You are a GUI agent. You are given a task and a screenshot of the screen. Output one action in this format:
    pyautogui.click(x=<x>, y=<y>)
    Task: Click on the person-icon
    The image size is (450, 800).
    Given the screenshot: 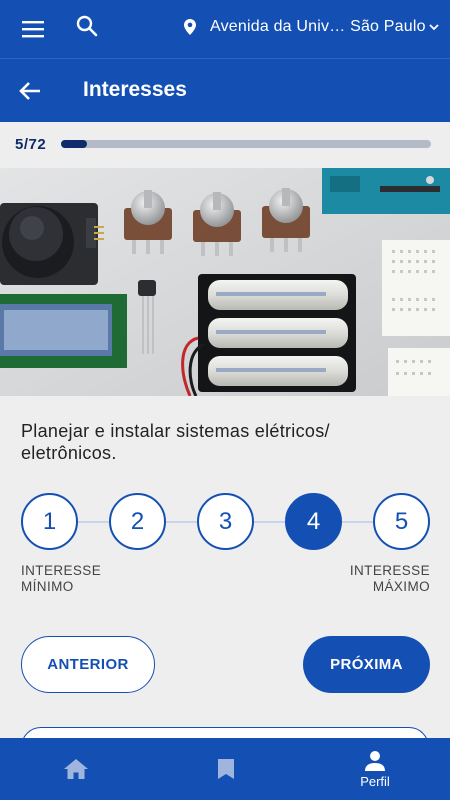 What is the action you would take?
    pyautogui.click(x=375, y=760)
    